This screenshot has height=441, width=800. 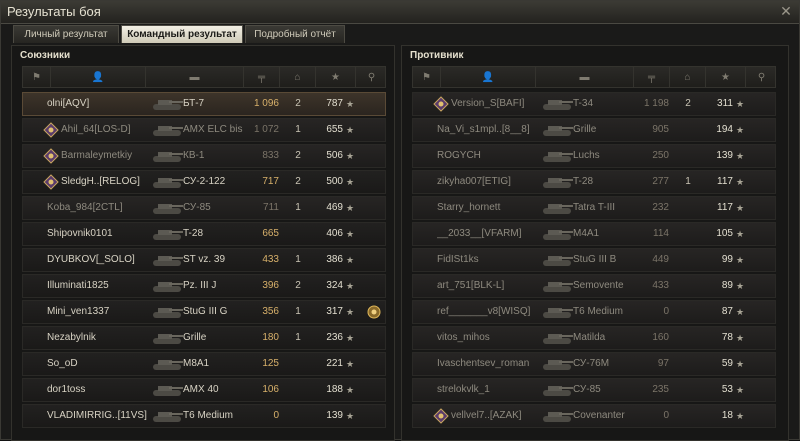 What do you see at coordinates (204, 208) in the screenshot?
I see `table-row: Koba_984[2CTL] СУ-85 711 1 469 ★` at bounding box center [204, 208].